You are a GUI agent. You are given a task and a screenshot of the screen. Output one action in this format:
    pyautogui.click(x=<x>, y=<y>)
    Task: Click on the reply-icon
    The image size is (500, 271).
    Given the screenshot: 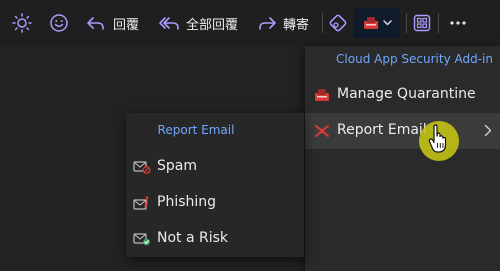 What is the action you would take?
    pyautogui.click(x=95, y=23)
    